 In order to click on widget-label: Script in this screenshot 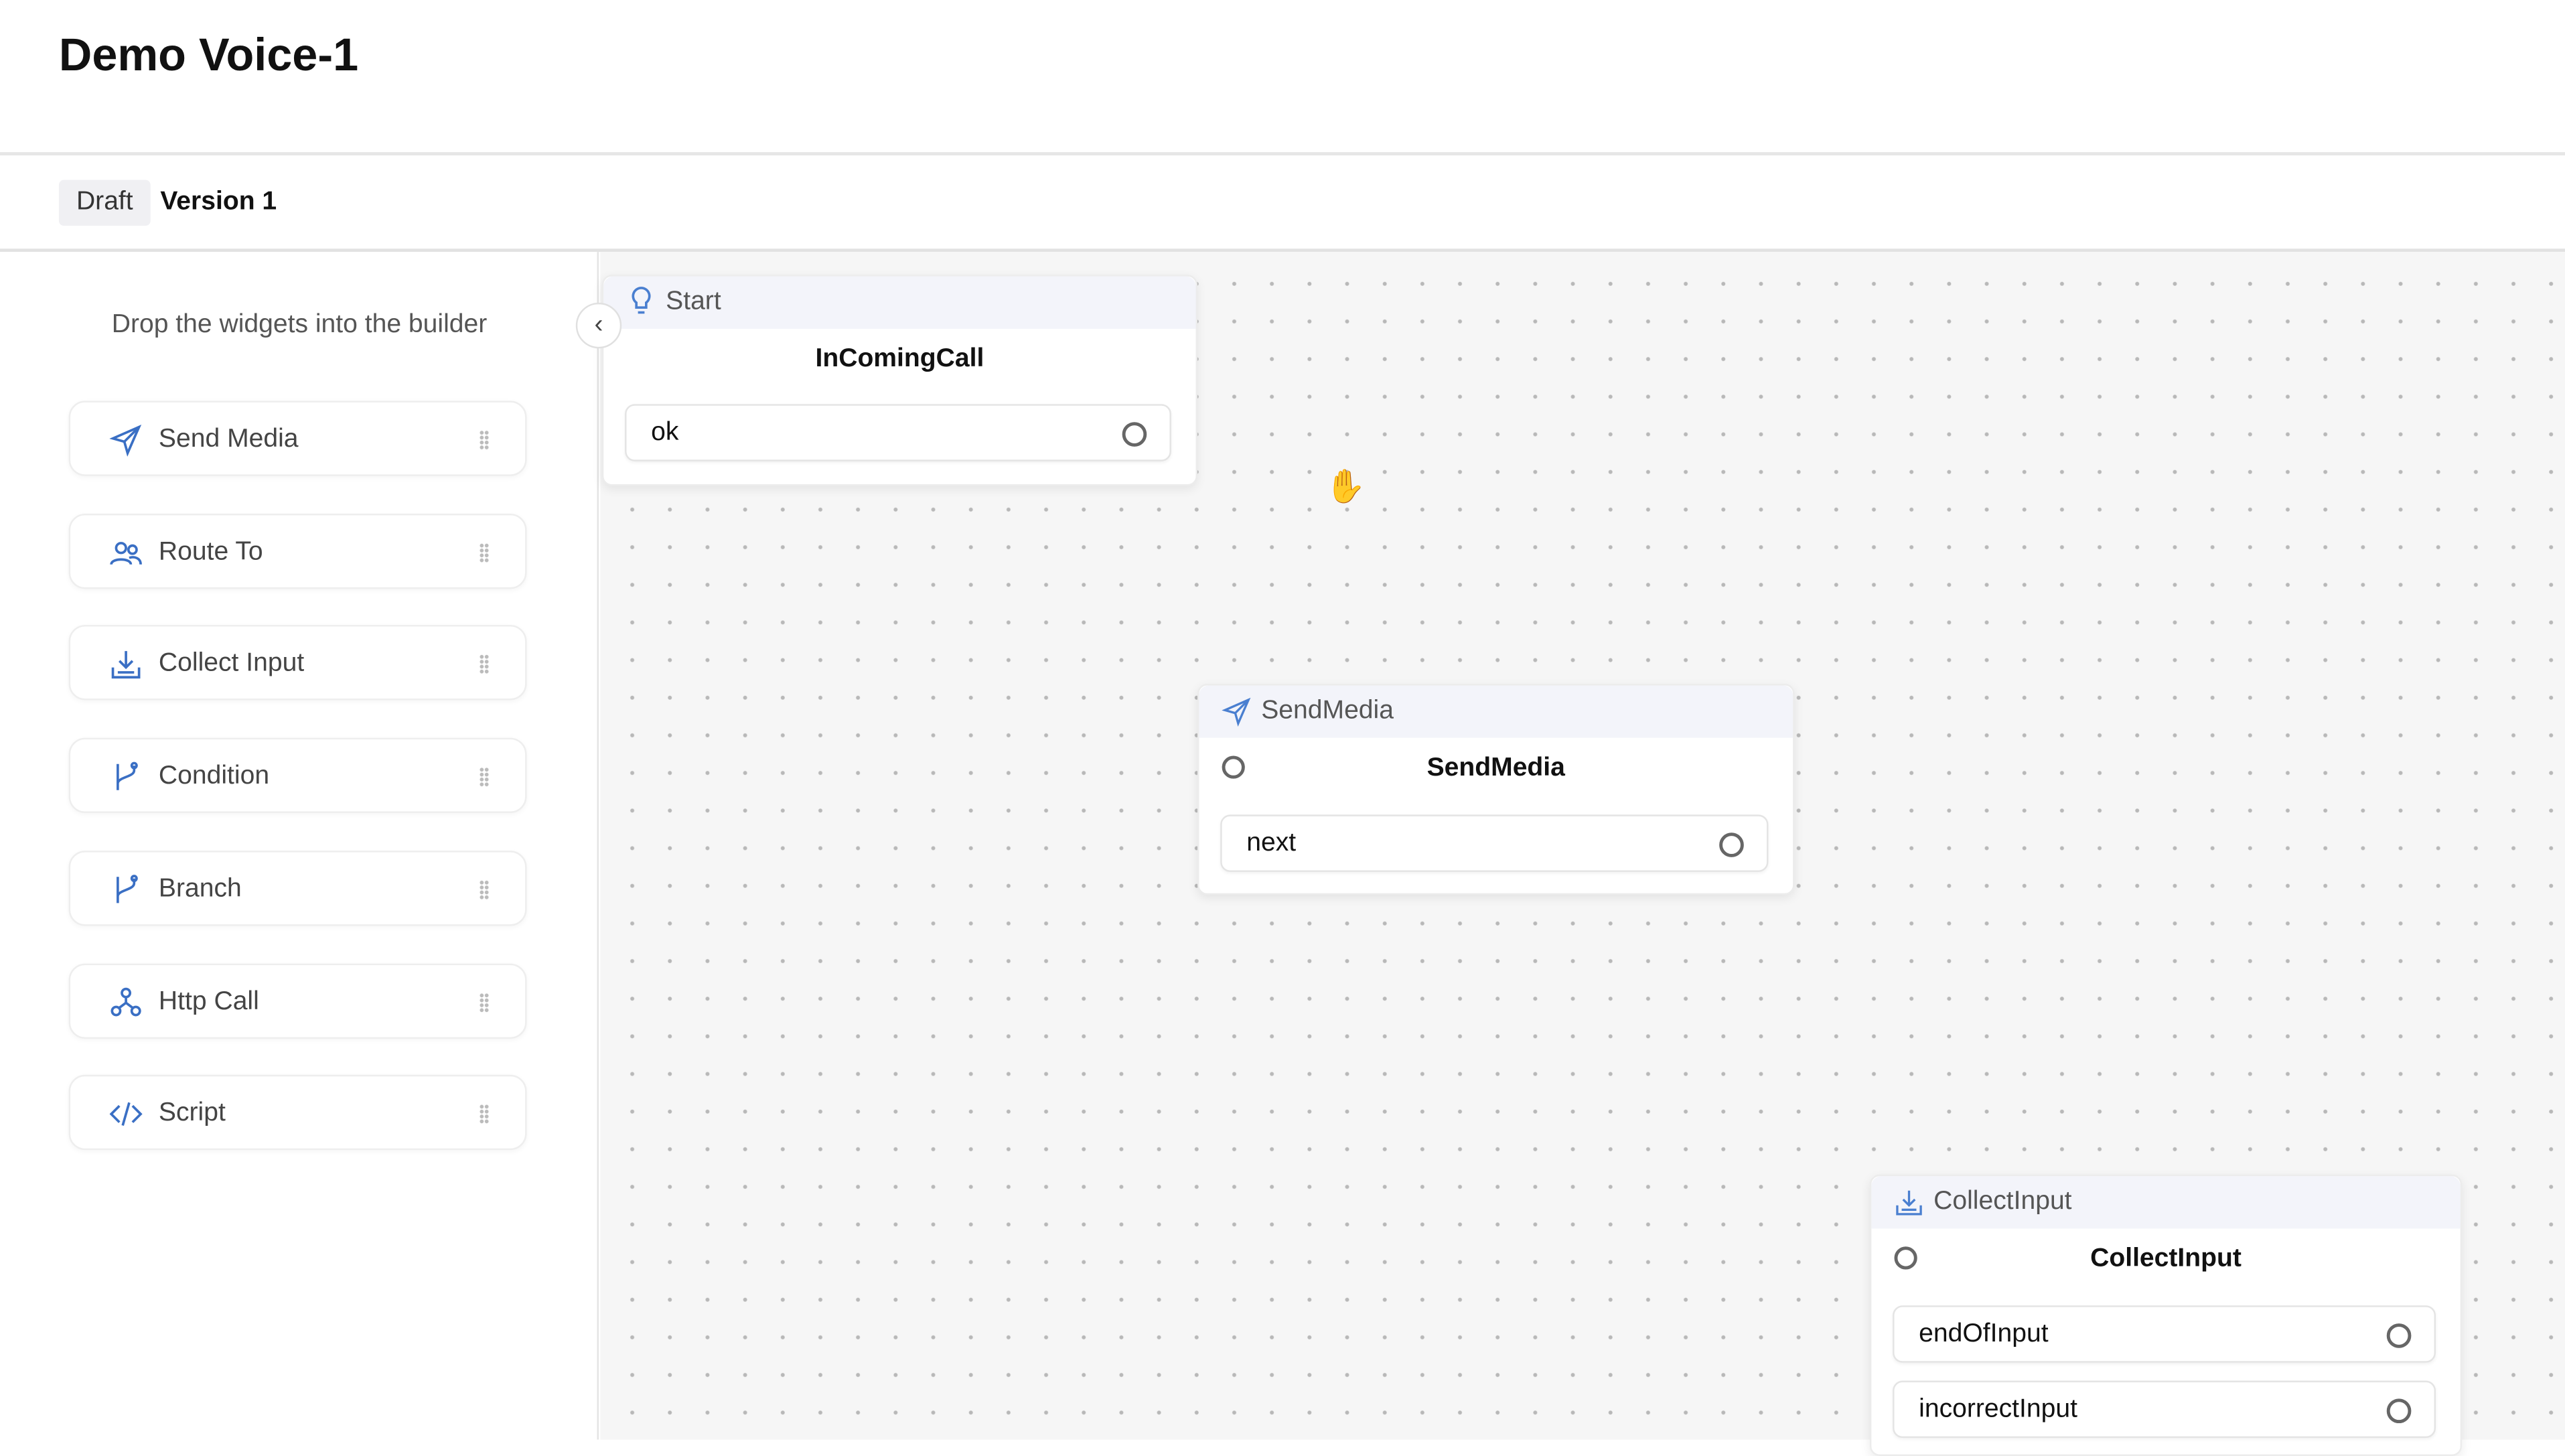, I will do `click(192, 1113)`.